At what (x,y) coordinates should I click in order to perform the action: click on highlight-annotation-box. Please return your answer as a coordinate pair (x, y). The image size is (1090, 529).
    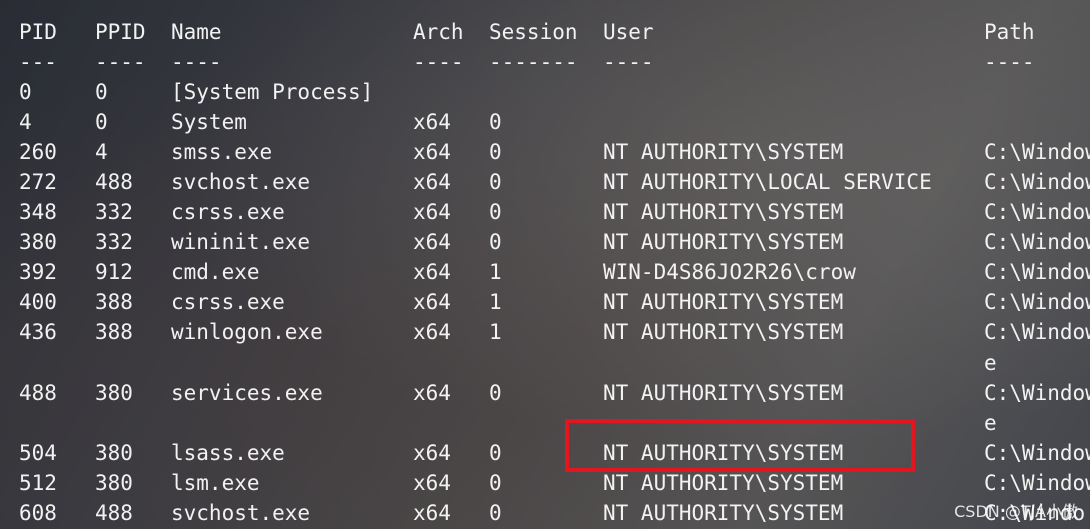
    Looking at the image, I should click on (740, 445).